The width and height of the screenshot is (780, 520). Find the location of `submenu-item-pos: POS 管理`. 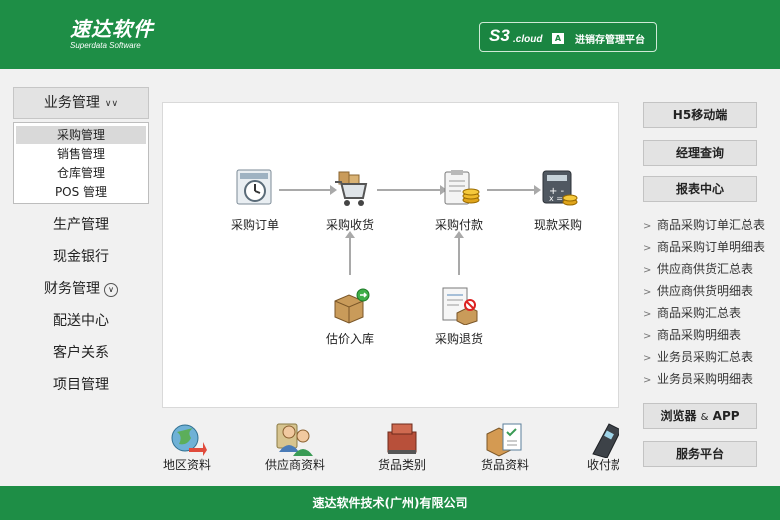

submenu-item-pos: POS 管理 is located at coordinates (81, 192).